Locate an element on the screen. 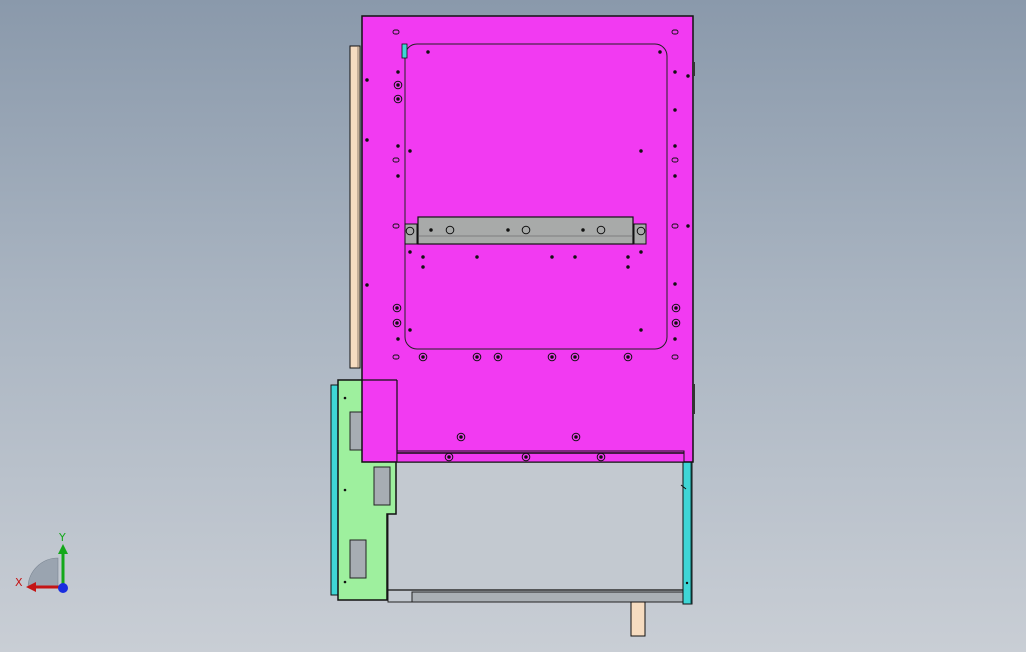 This screenshot has width=1026, height=652. coordinate-triad is located at coordinates (47, 568).